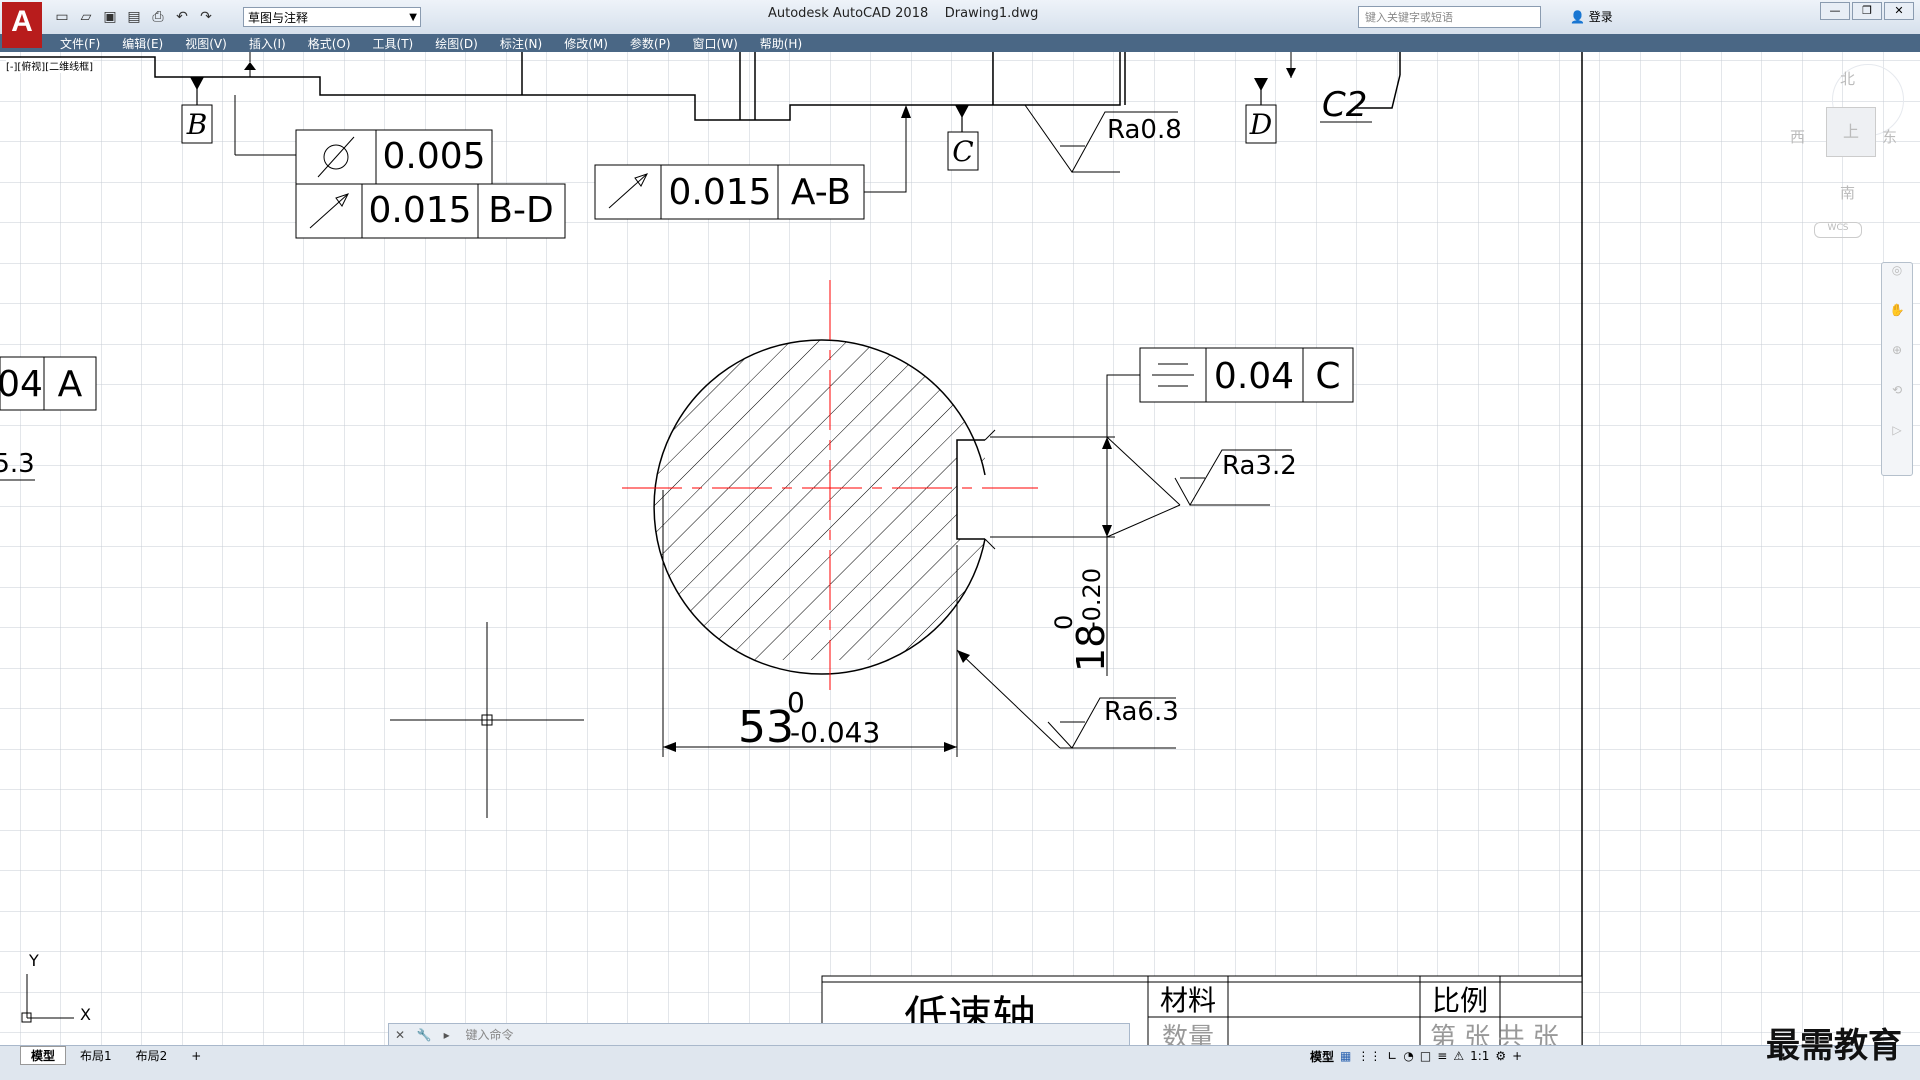 The height and width of the screenshot is (1080, 1920). Describe the element at coordinates (1838, 230) in the screenshot. I see `wcs-menu: WCS` at that location.